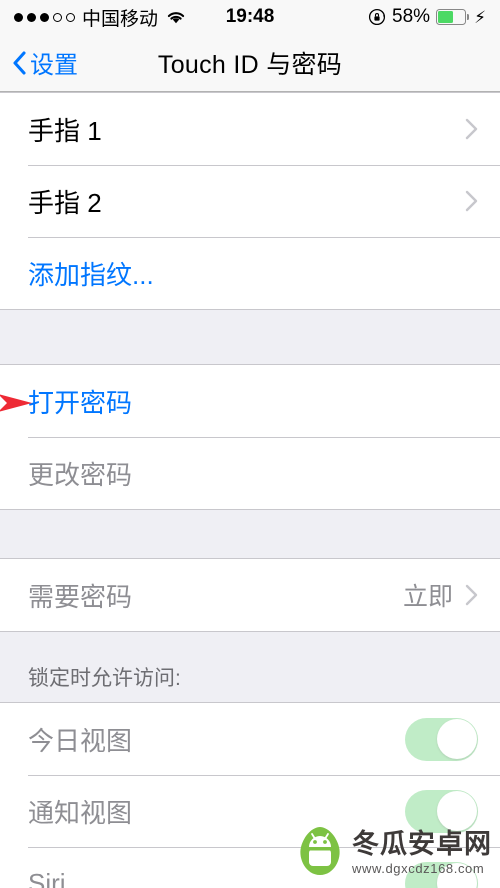  What do you see at coordinates (80, 812) in the screenshot?
I see `row-label: 通知视图` at bounding box center [80, 812].